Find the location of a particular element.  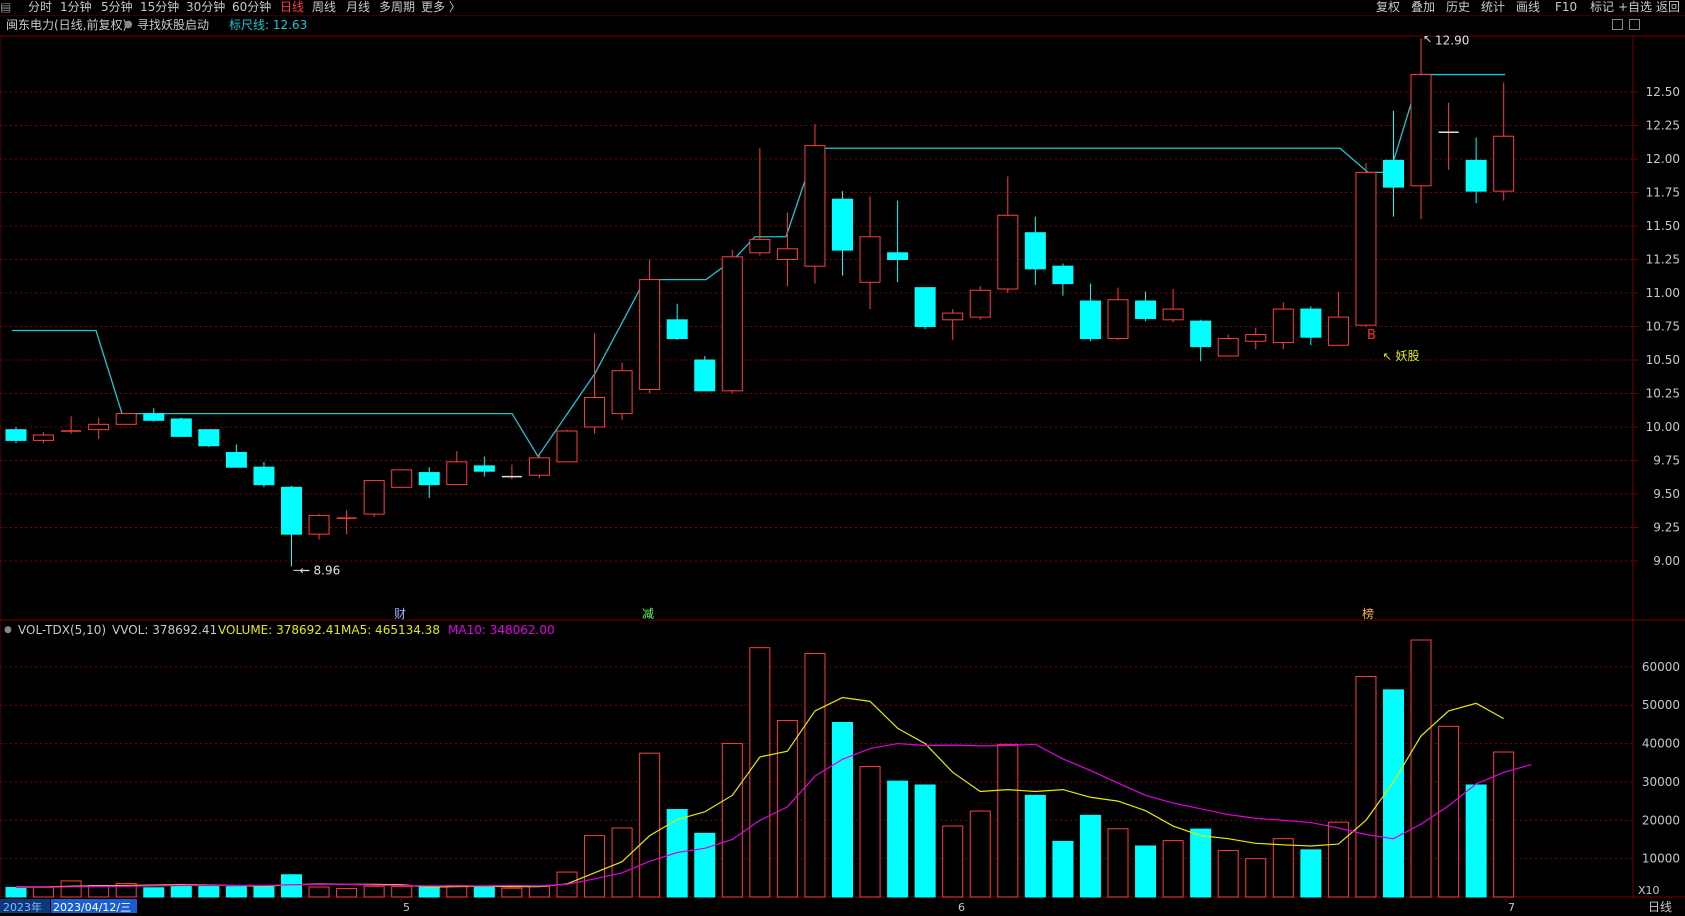

price-tick-label: 11.75 is located at coordinates (1663, 193).